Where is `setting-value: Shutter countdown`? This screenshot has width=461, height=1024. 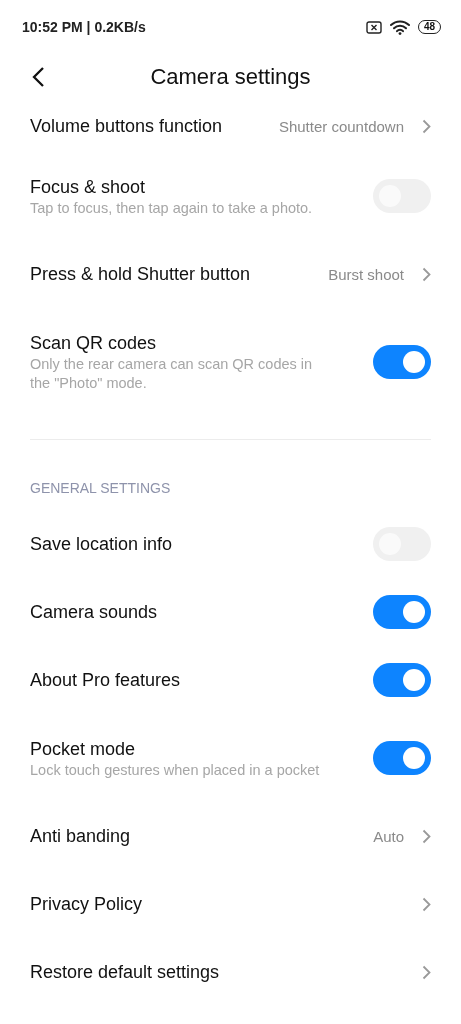 setting-value: Shutter countdown is located at coordinates (341, 126).